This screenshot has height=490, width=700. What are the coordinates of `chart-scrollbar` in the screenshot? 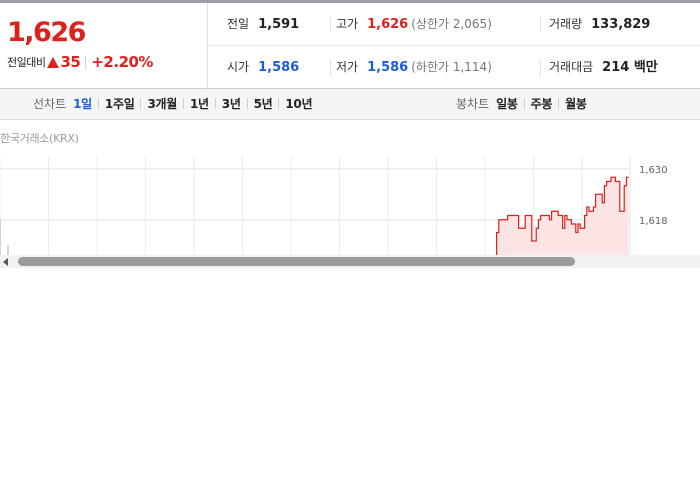 It's located at (350, 261).